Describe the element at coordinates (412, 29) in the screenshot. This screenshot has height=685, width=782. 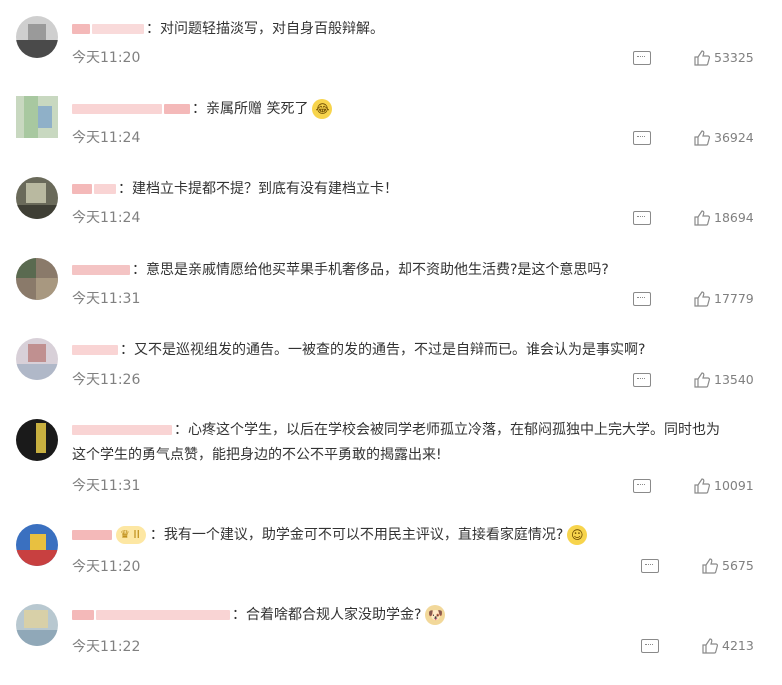
I see `comment-text-line: ：对问题轻描淡写，对自身百般辩解。` at that location.